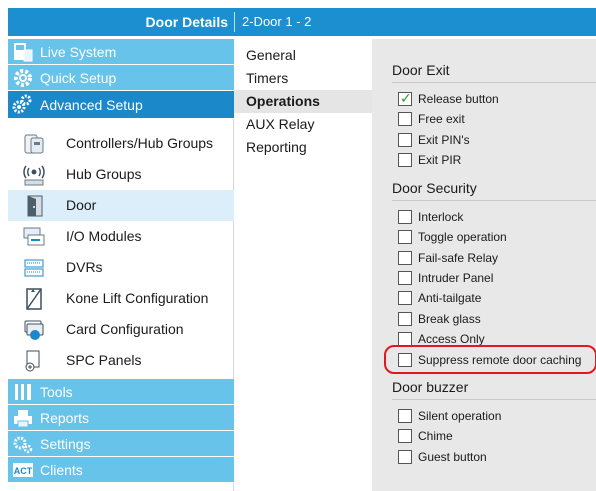  What do you see at coordinates (23, 445) in the screenshot?
I see `settings-gears-icon` at bounding box center [23, 445].